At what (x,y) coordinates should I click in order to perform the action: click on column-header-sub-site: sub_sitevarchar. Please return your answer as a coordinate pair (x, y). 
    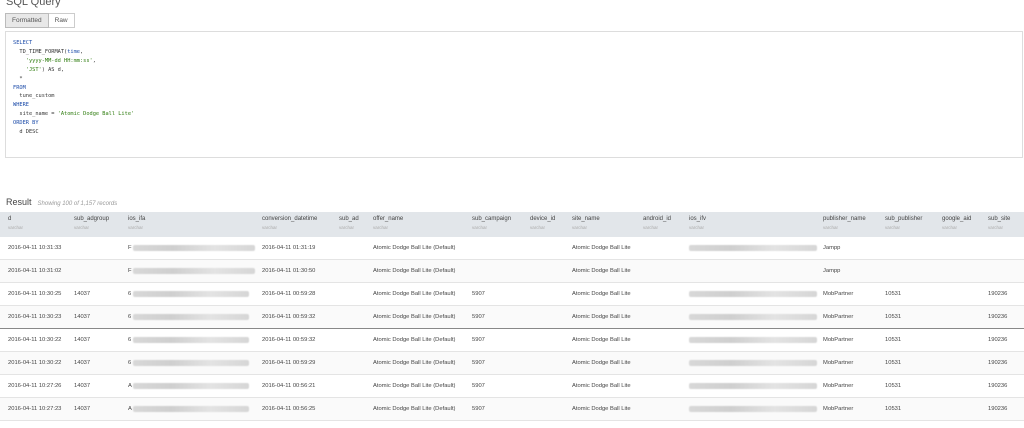
    Looking at the image, I should click on (999, 223).